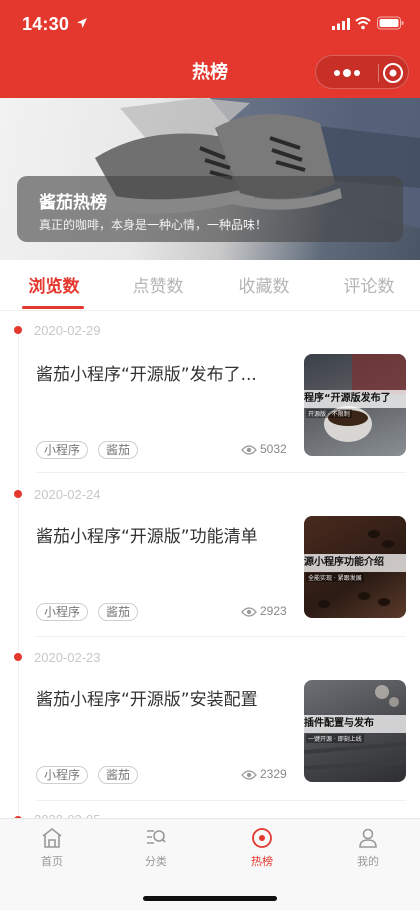 The width and height of the screenshot is (420, 910). Describe the element at coordinates (73, 203) in the screenshot. I see `banner-title: 酱茄热榜` at that location.